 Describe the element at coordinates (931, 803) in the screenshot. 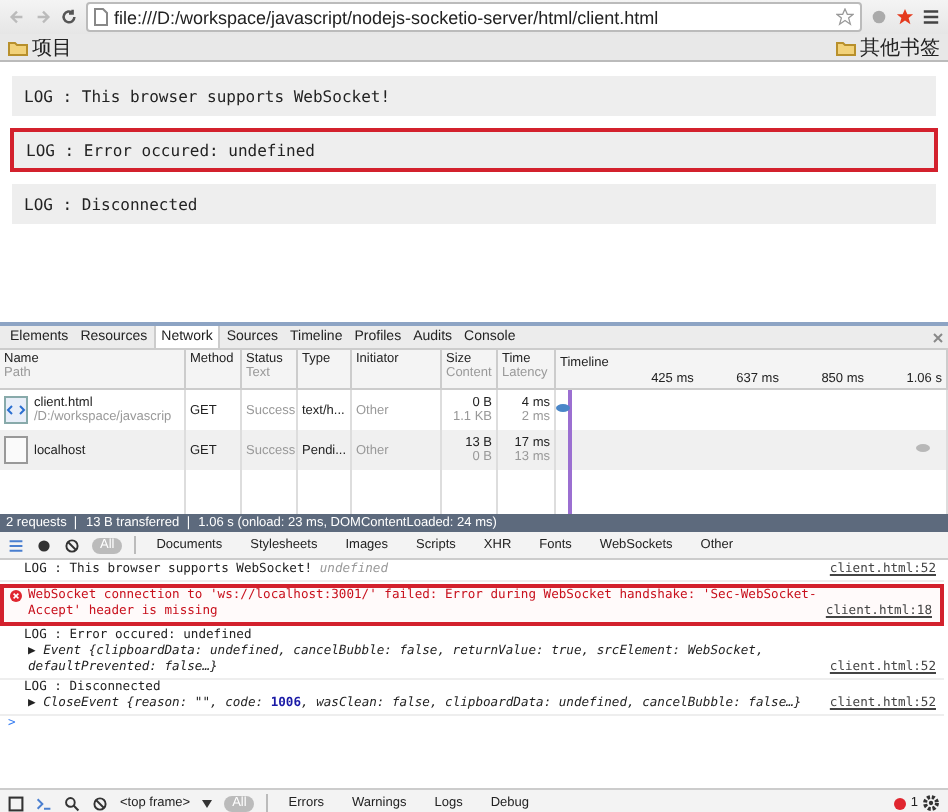

I see `settings-icon` at that location.